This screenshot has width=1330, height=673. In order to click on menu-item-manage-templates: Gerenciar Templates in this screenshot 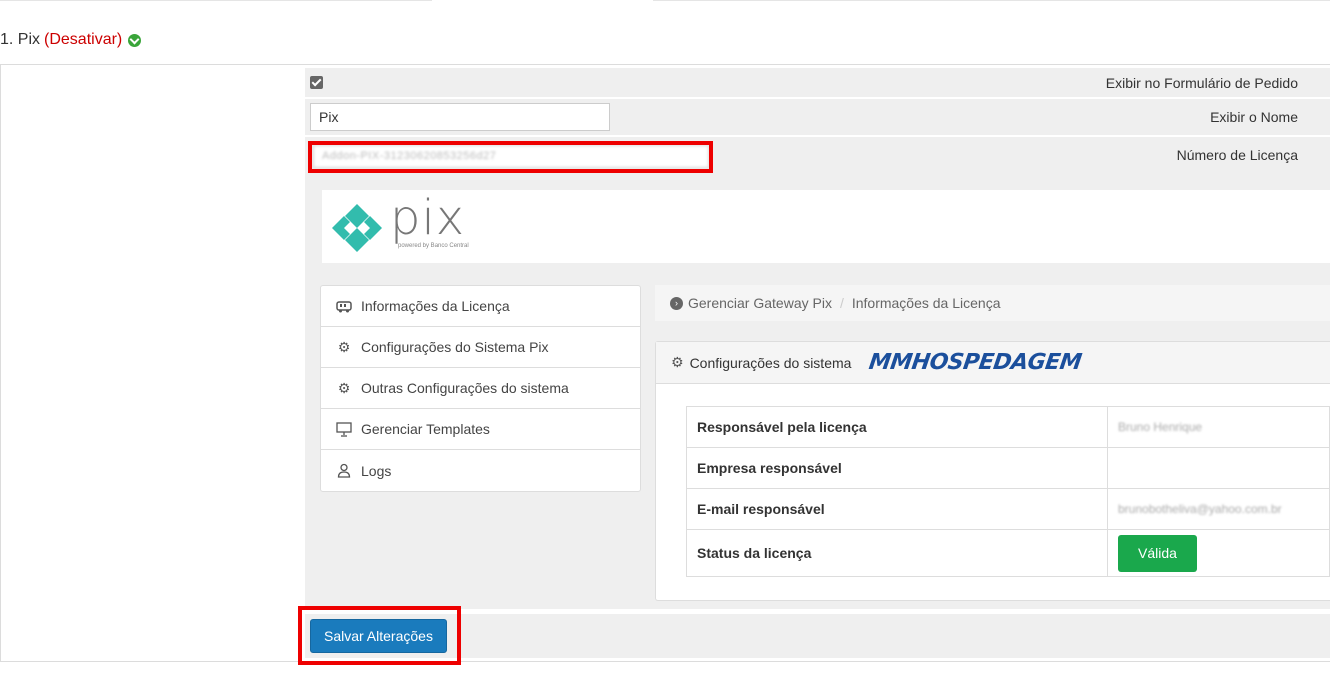, I will do `click(480, 429)`.